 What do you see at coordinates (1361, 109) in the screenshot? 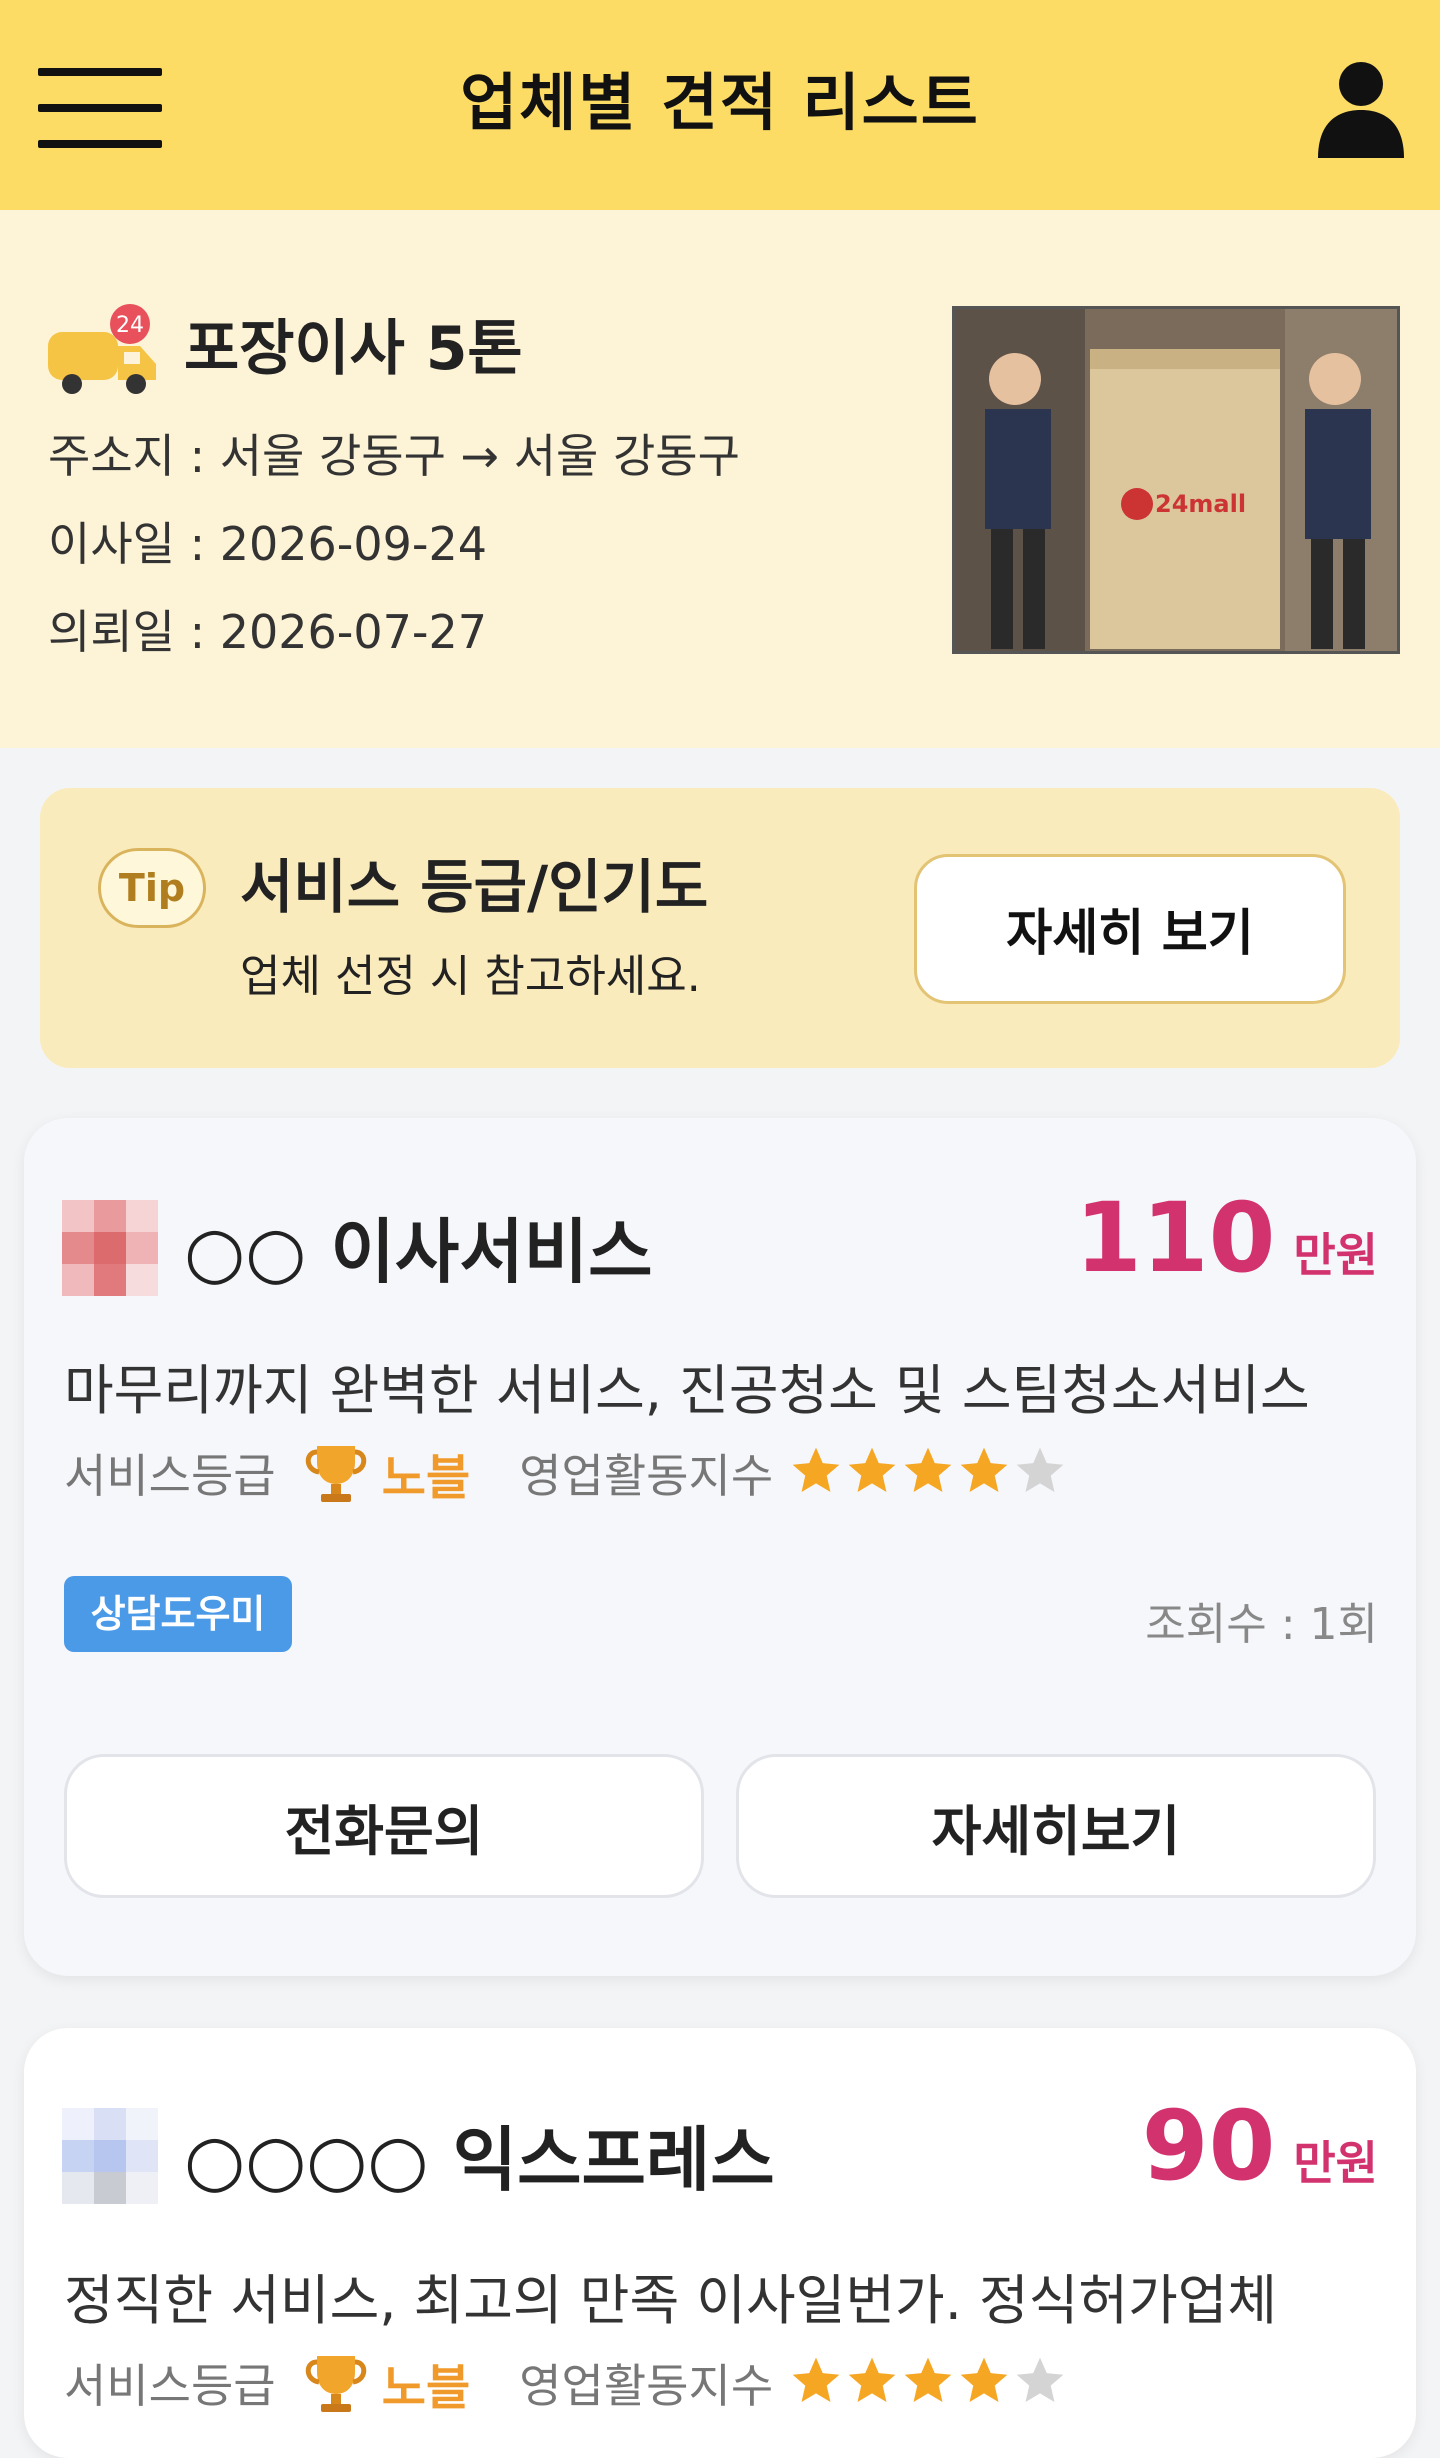
I see `user-icon` at bounding box center [1361, 109].